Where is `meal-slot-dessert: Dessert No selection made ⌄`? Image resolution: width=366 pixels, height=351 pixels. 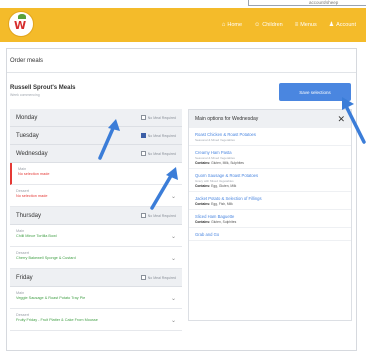
meal-slot-dessert: Dessert No selection made ⌄ is located at coordinates (96, 196).